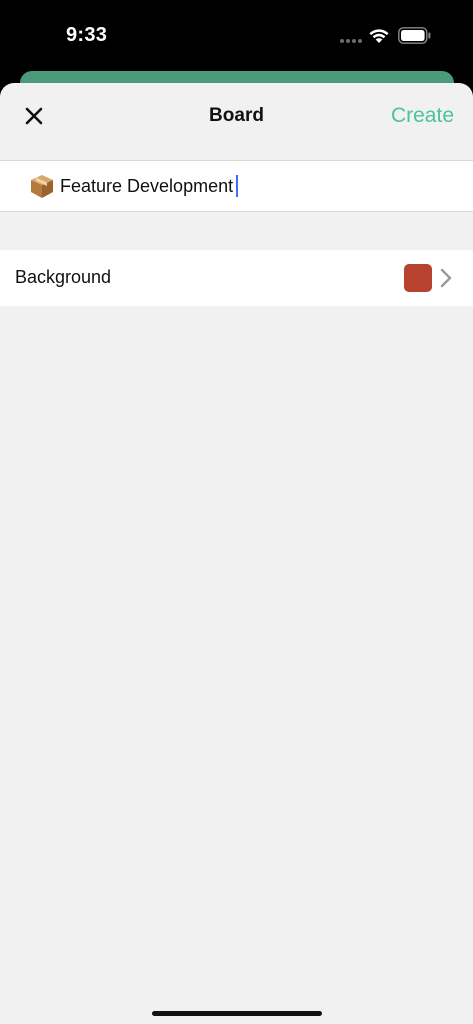 This screenshot has width=473, height=1024. I want to click on package-icon, so click(42, 186).